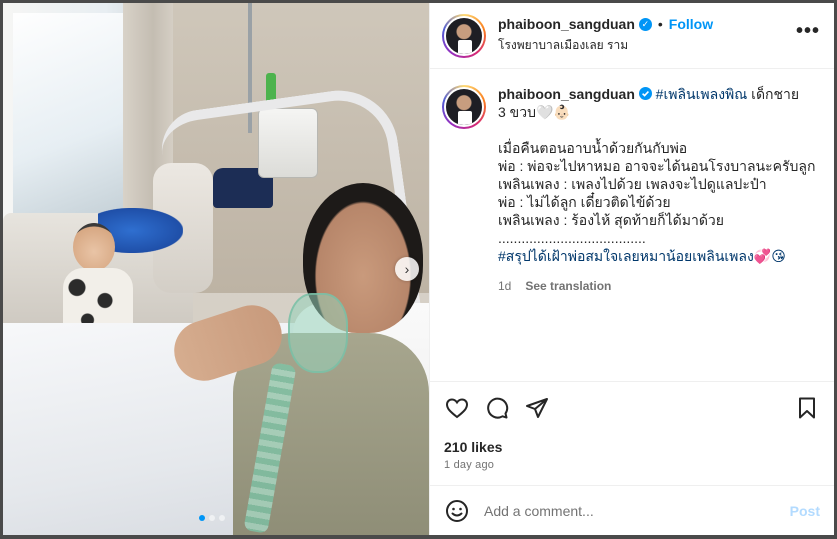 Image resolution: width=837 pixels, height=539 pixels. I want to click on post-comment-button: Post, so click(805, 511).